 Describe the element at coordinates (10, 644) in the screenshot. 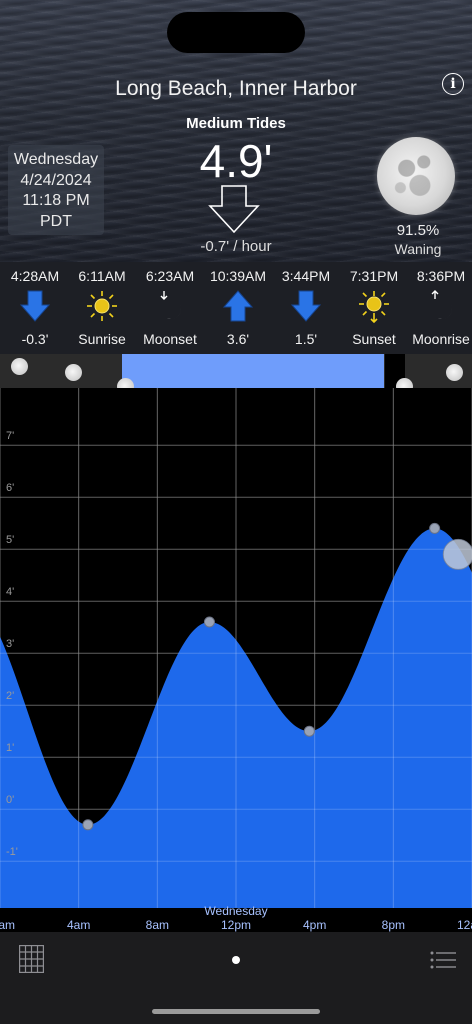

I see `y-tick-label: 3'` at that location.